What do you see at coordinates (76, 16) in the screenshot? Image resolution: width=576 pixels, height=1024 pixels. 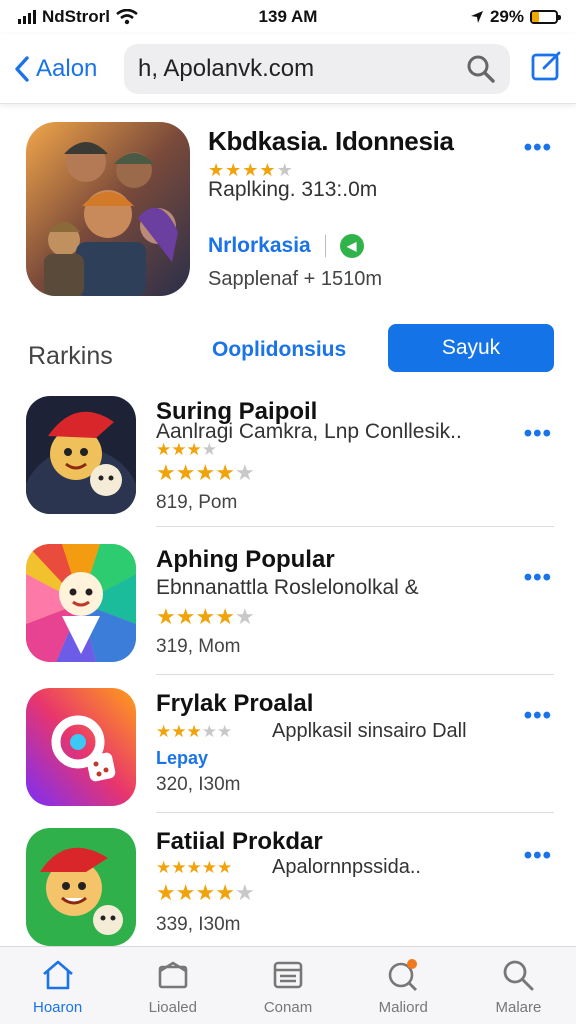 I see `carrier-label: NdStrorl` at bounding box center [76, 16].